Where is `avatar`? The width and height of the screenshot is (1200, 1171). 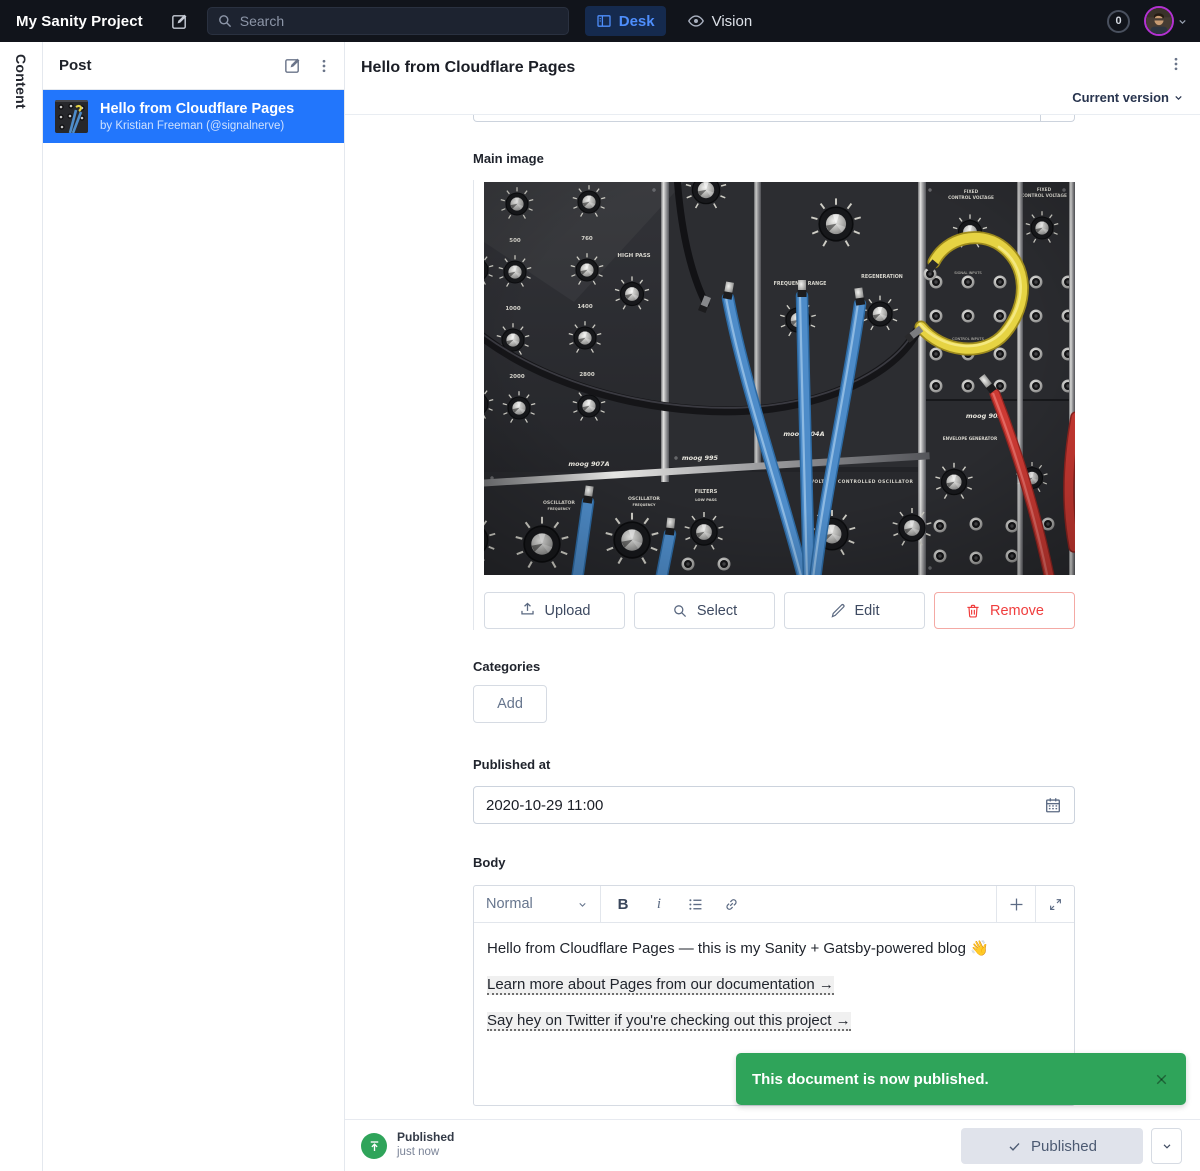
avatar is located at coordinates (1159, 21).